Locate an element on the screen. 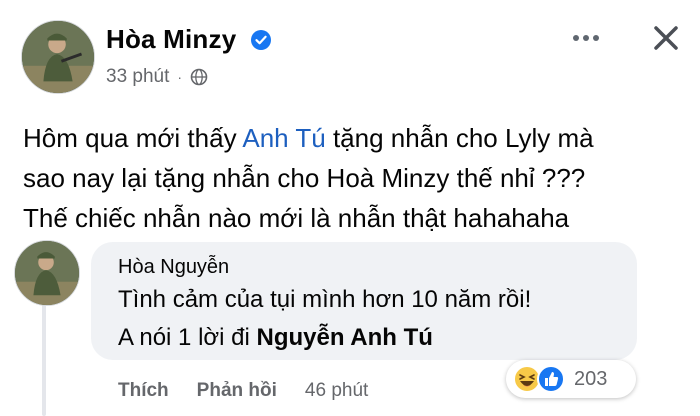 The image size is (700, 416). globe-icon is located at coordinates (199, 77).